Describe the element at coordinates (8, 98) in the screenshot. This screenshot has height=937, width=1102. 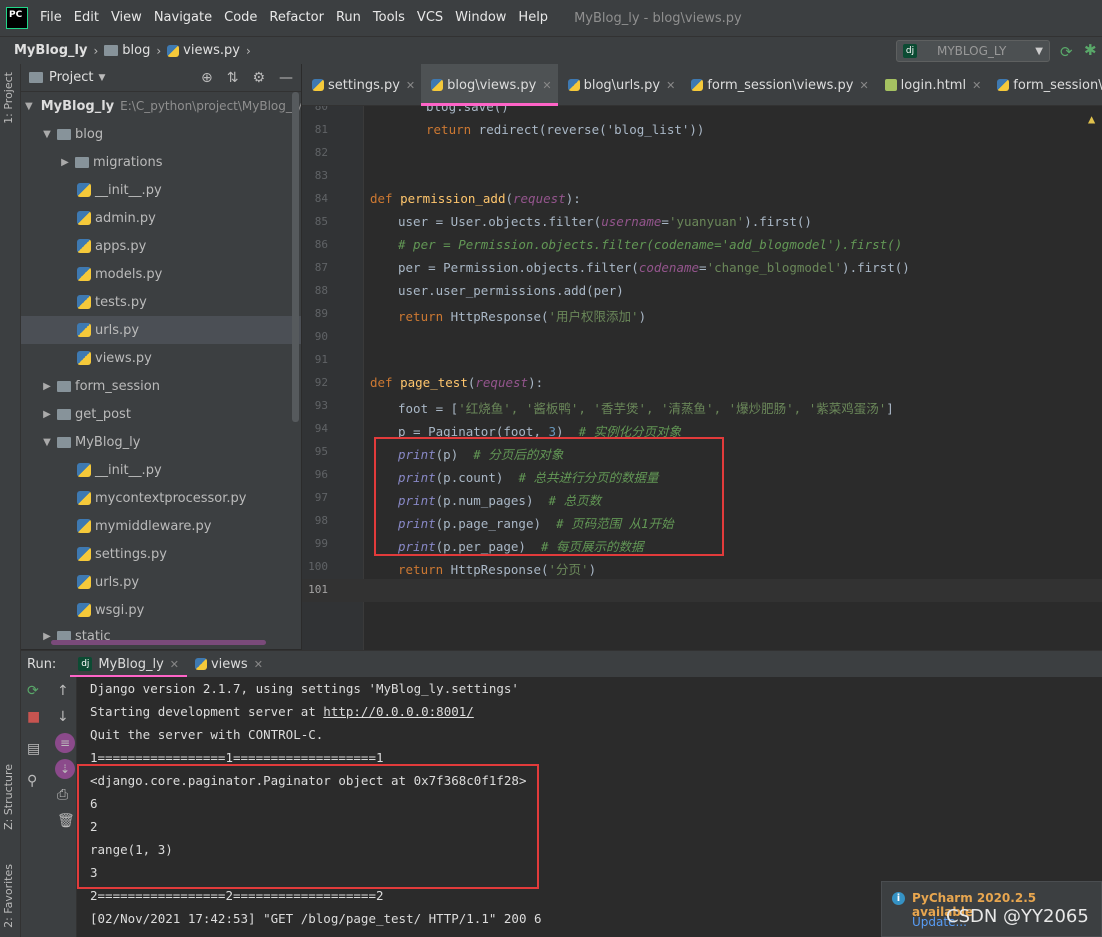
I see `tool-tab-project: 1: Project` at that location.